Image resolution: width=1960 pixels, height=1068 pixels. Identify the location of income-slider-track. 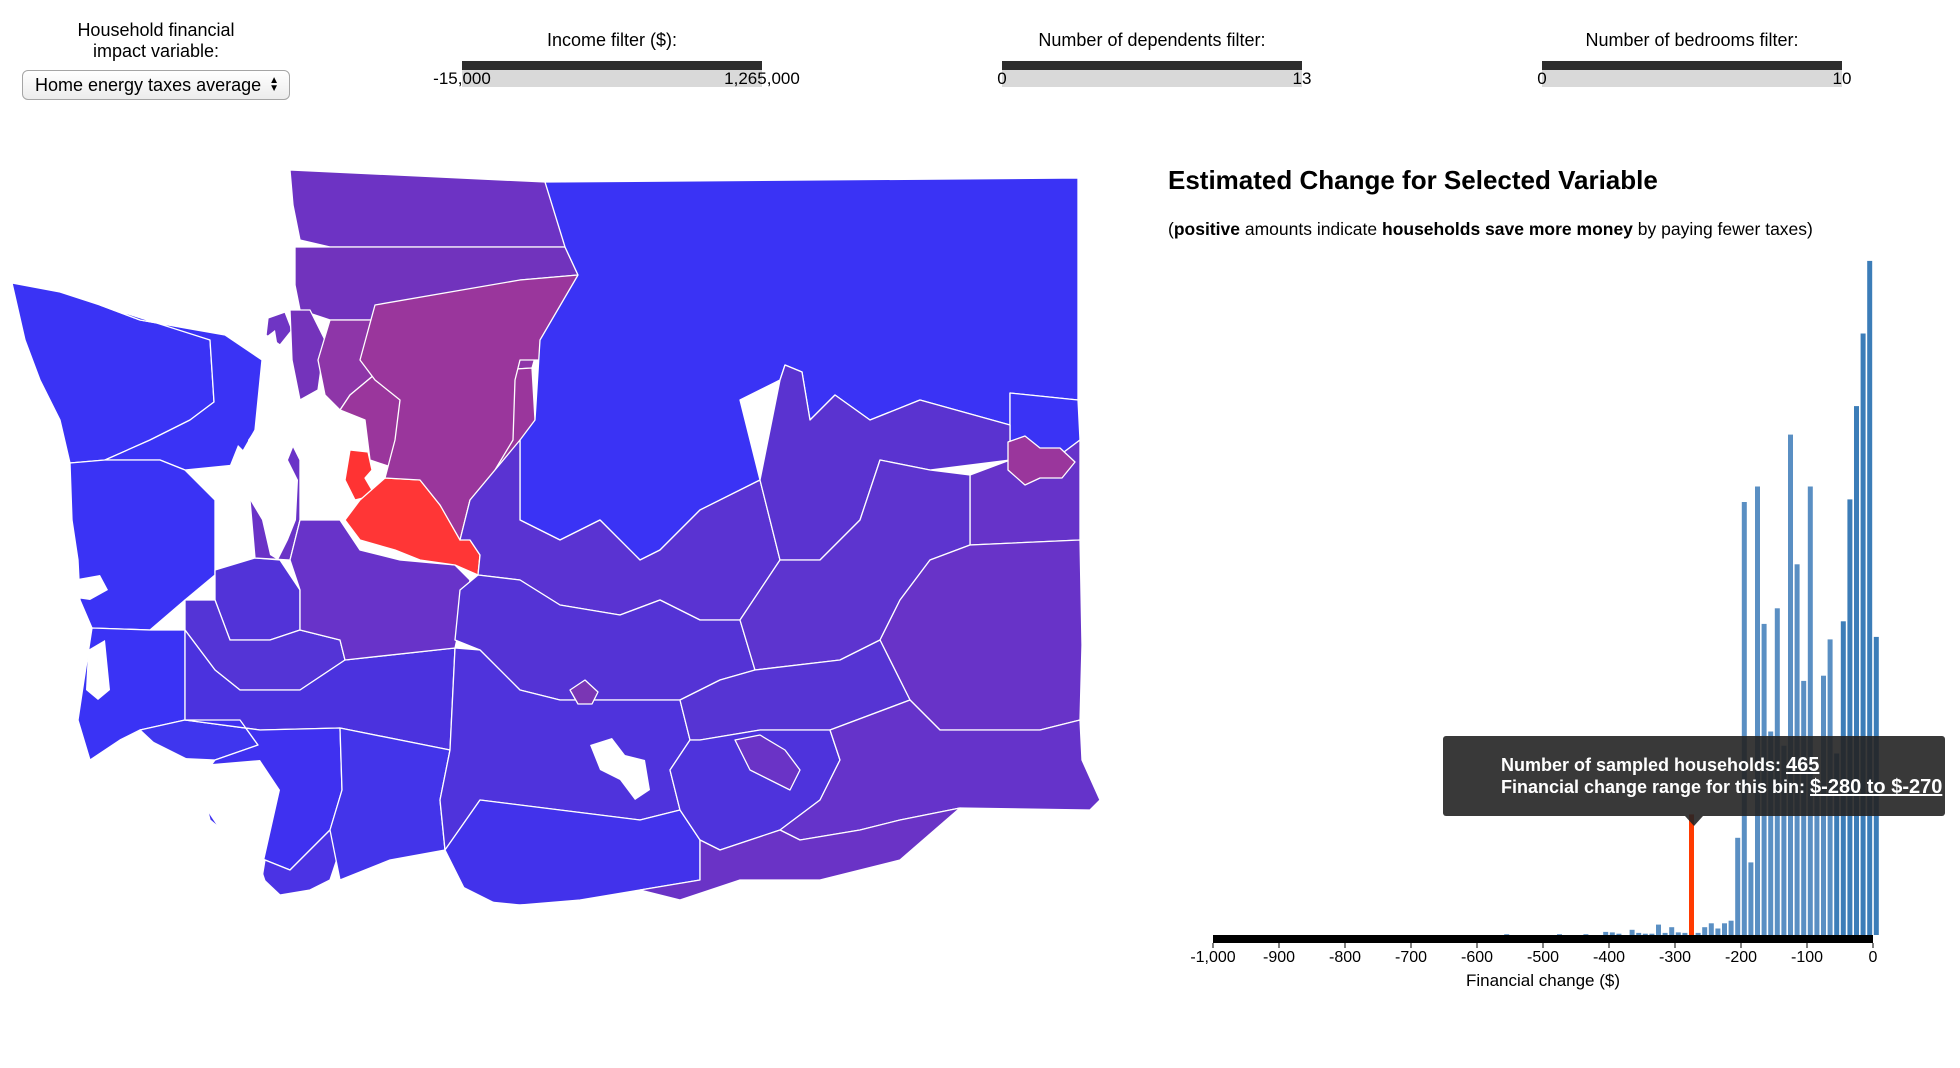
(612, 78).